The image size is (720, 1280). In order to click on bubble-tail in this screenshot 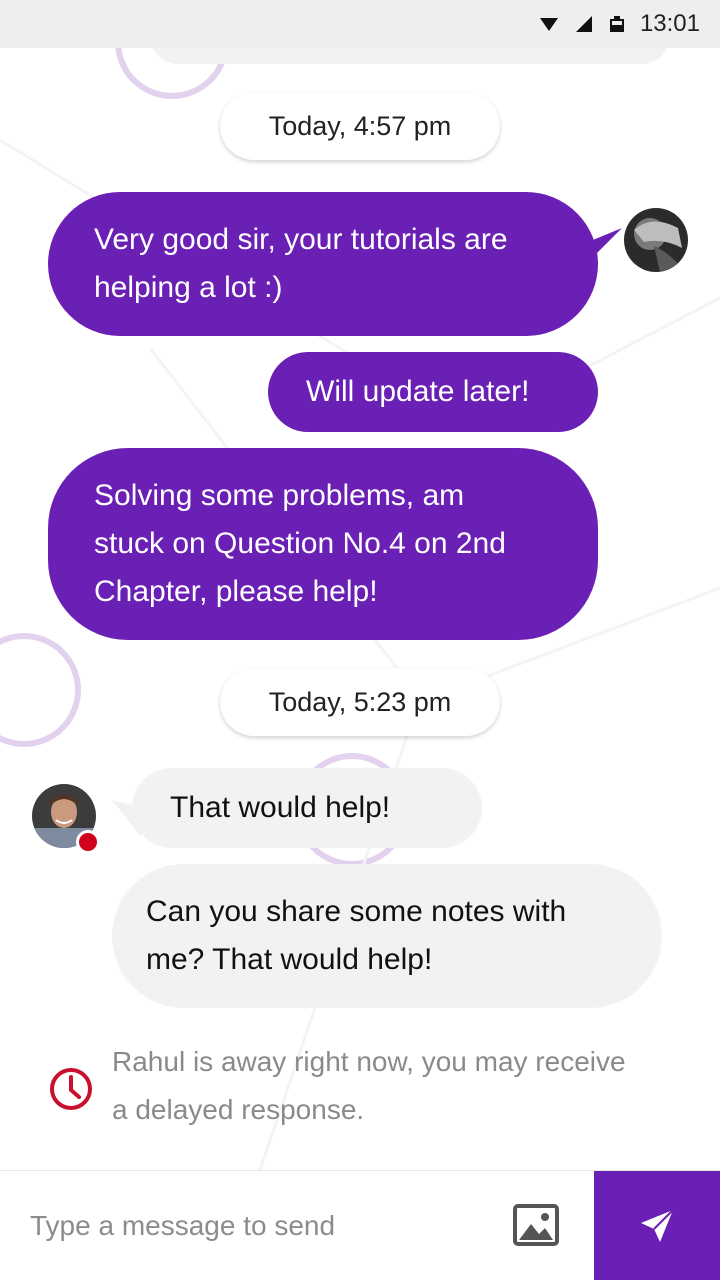, I will do `click(605, 242)`.